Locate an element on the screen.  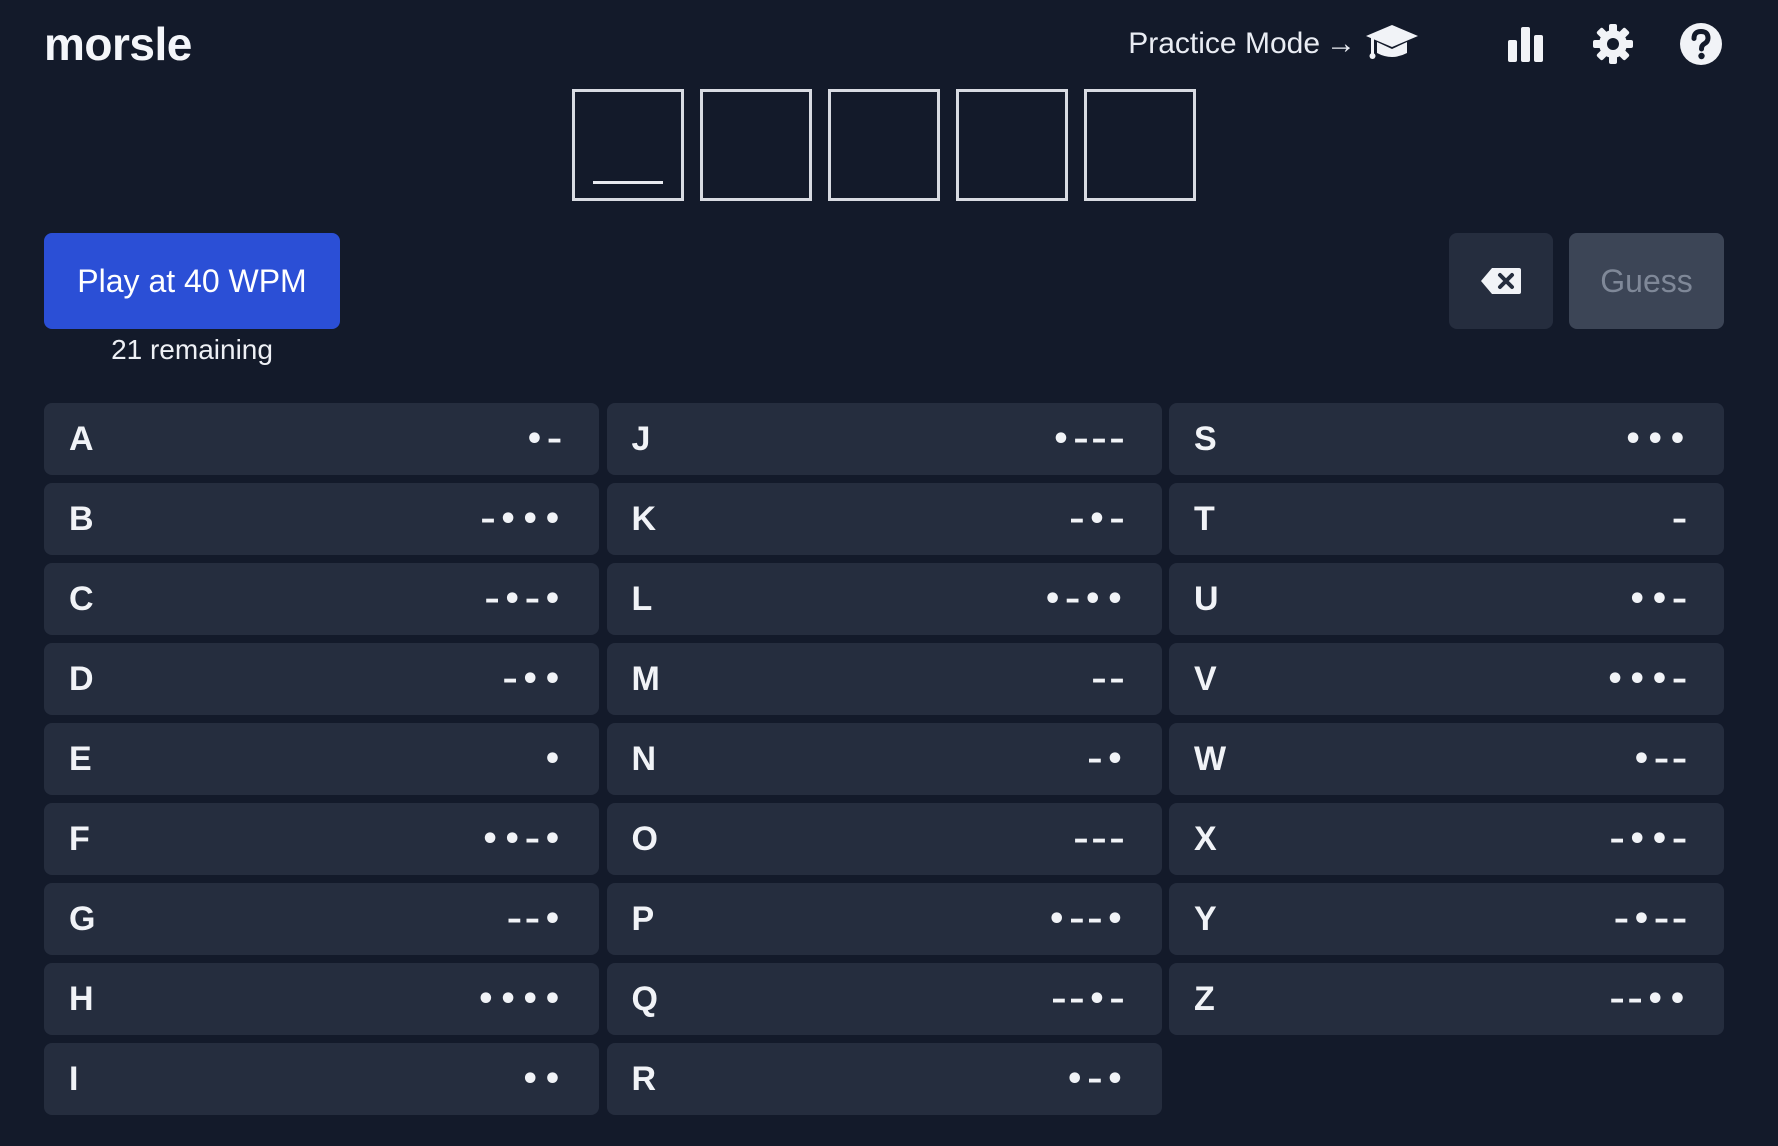
settings-icon is located at coordinates (1613, 44).